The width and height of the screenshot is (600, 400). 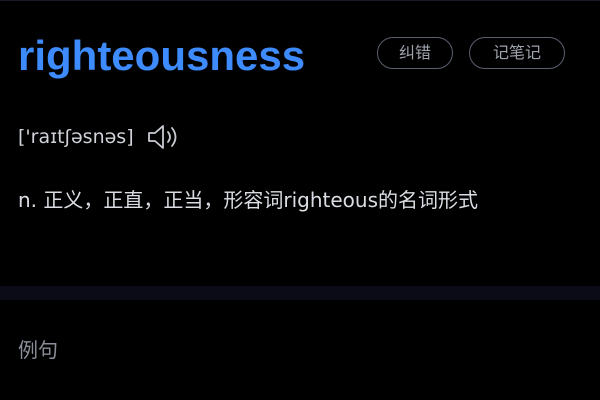 What do you see at coordinates (415, 53) in the screenshot?
I see `correct-error-button: 纠错` at bounding box center [415, 53].